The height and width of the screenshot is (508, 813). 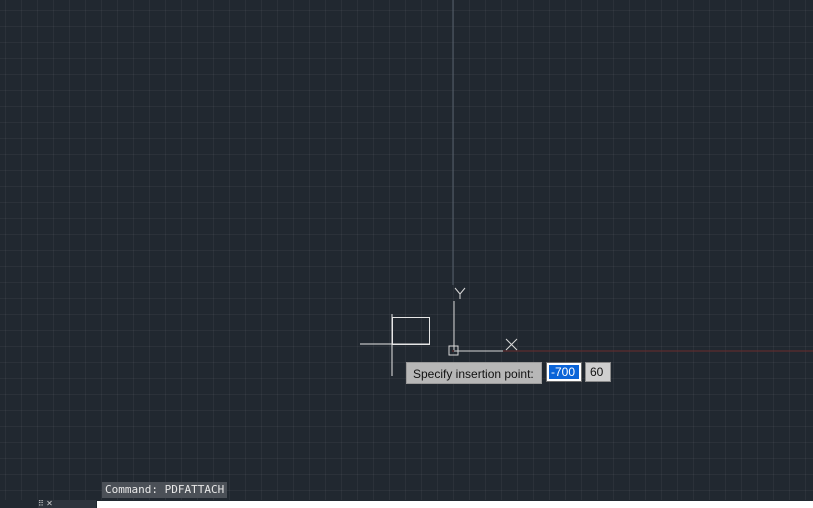 I want to click on y-coordinate-field: 60, so click(x=598, y=372).